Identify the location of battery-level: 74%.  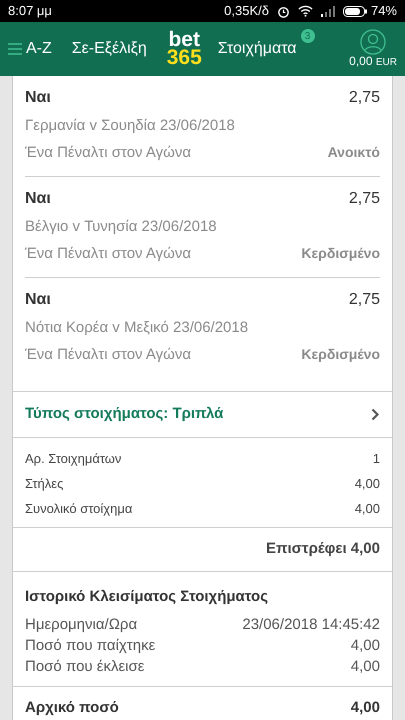
(383, 11).